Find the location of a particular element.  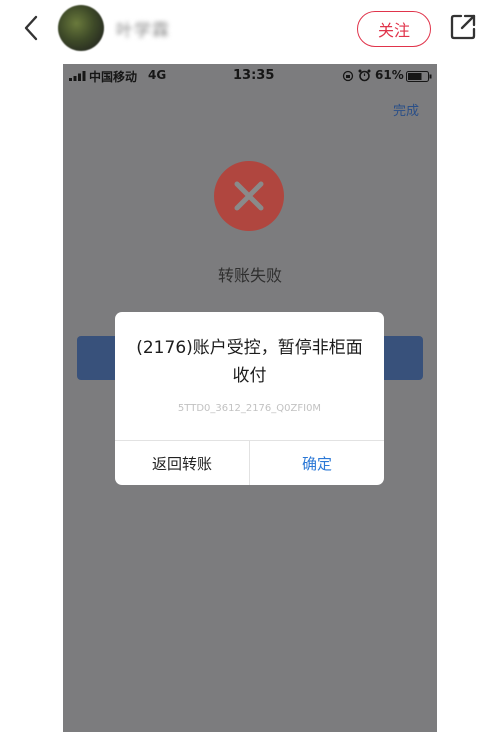

error-x-icon is located at coordinates (249, 196).